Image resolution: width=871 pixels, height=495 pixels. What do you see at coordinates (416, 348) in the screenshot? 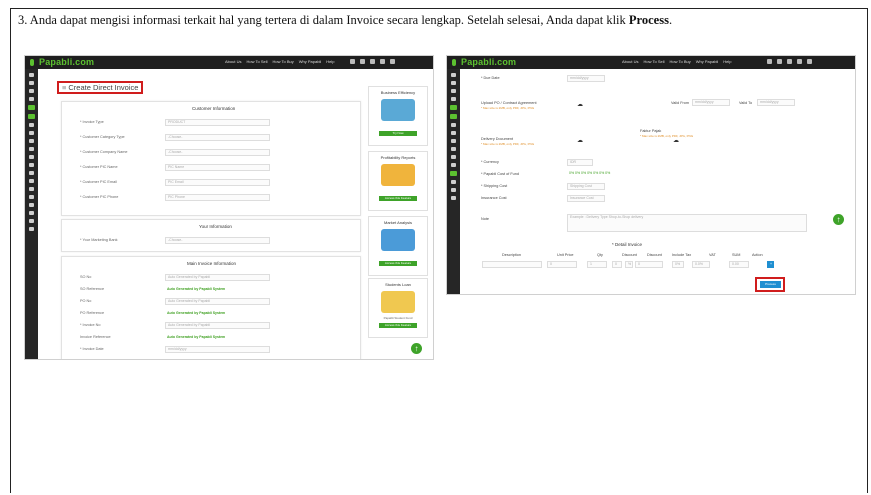
I see `scroll-top-button: ↑` at bounding box center [416, 348].